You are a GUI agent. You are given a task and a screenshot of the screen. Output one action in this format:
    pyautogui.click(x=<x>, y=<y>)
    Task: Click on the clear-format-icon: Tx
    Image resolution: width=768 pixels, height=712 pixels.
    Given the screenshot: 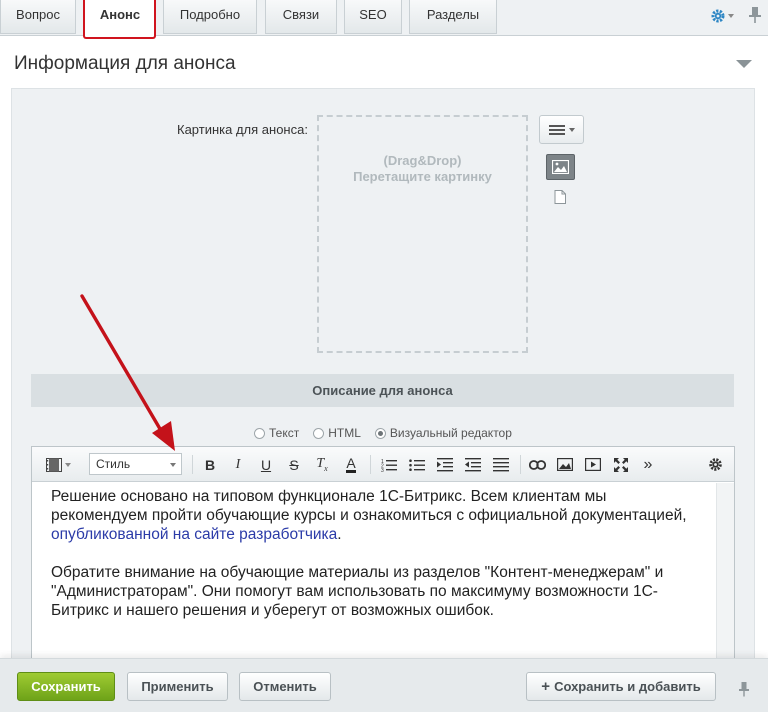 What is the action you would take?
    pyautogui.click(x=322, y=464)
    